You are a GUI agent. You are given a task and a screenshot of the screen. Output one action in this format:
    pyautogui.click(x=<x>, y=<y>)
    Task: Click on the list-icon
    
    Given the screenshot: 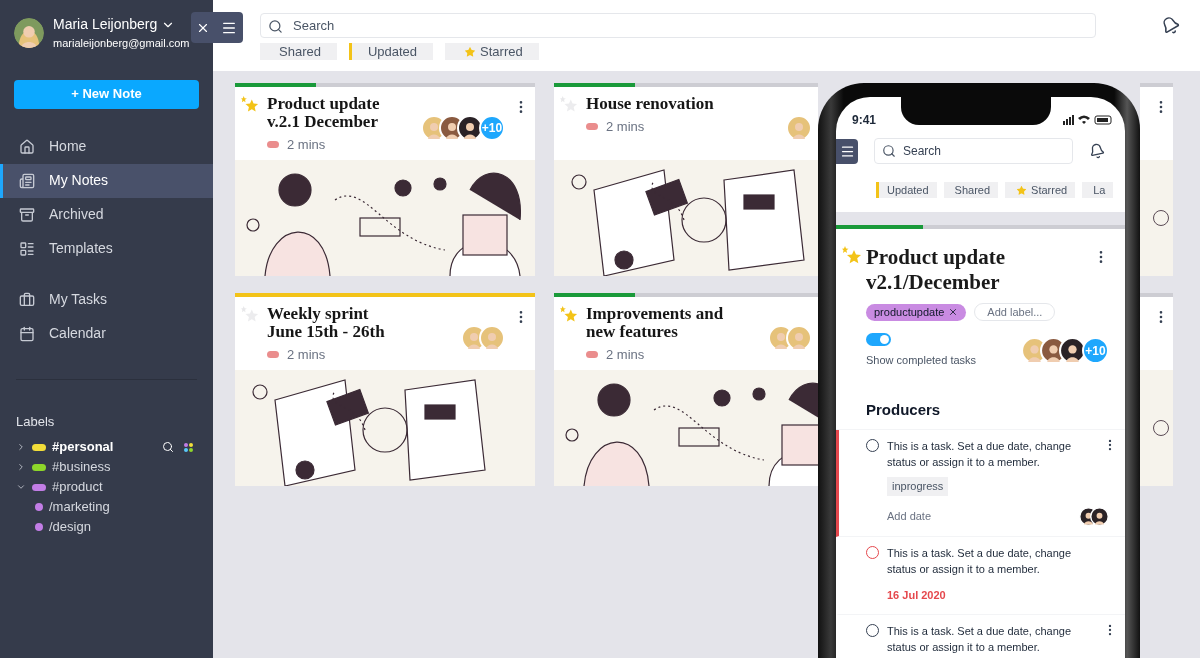 What is the action you would take?
    pyautogui.click(x=27, y=248)
    